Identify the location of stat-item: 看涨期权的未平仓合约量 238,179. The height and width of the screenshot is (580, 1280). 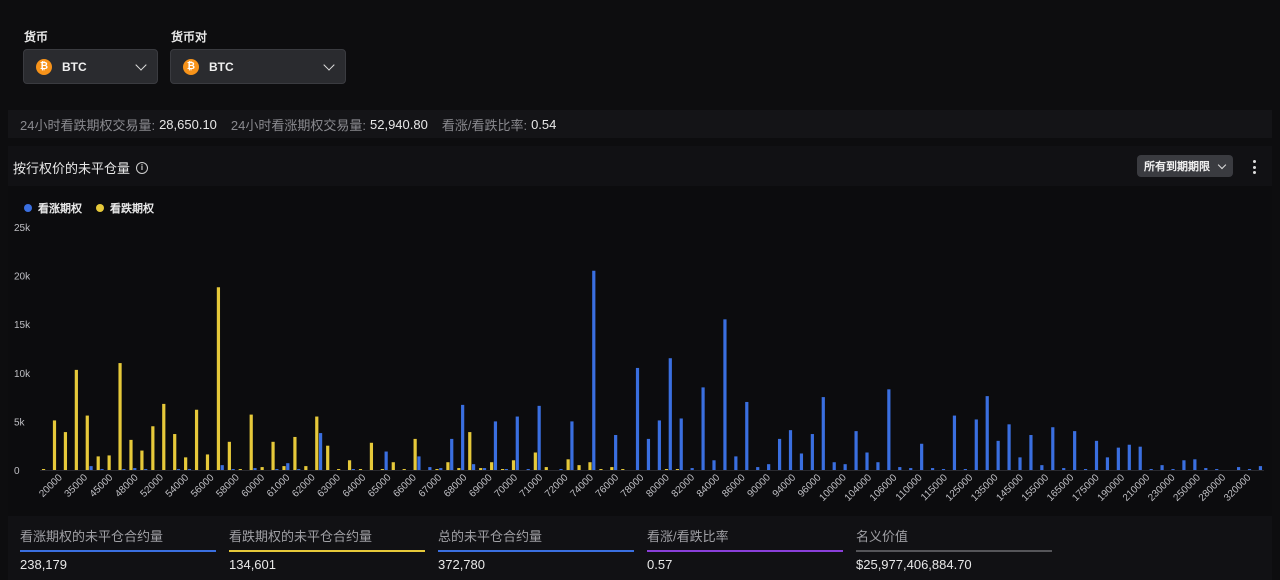
(118, 549).